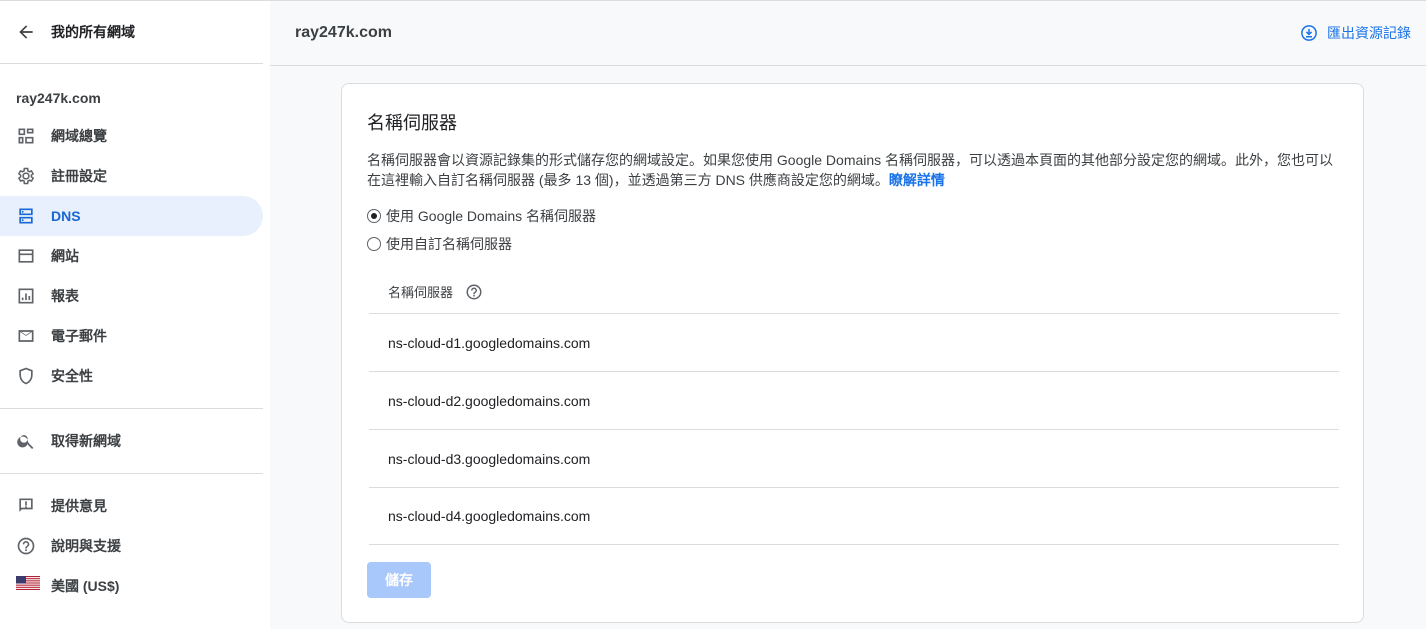  What do you see at coordinates (26, 546) in the screenshot?
I see `help-icon` at bounding box center [26, 546].